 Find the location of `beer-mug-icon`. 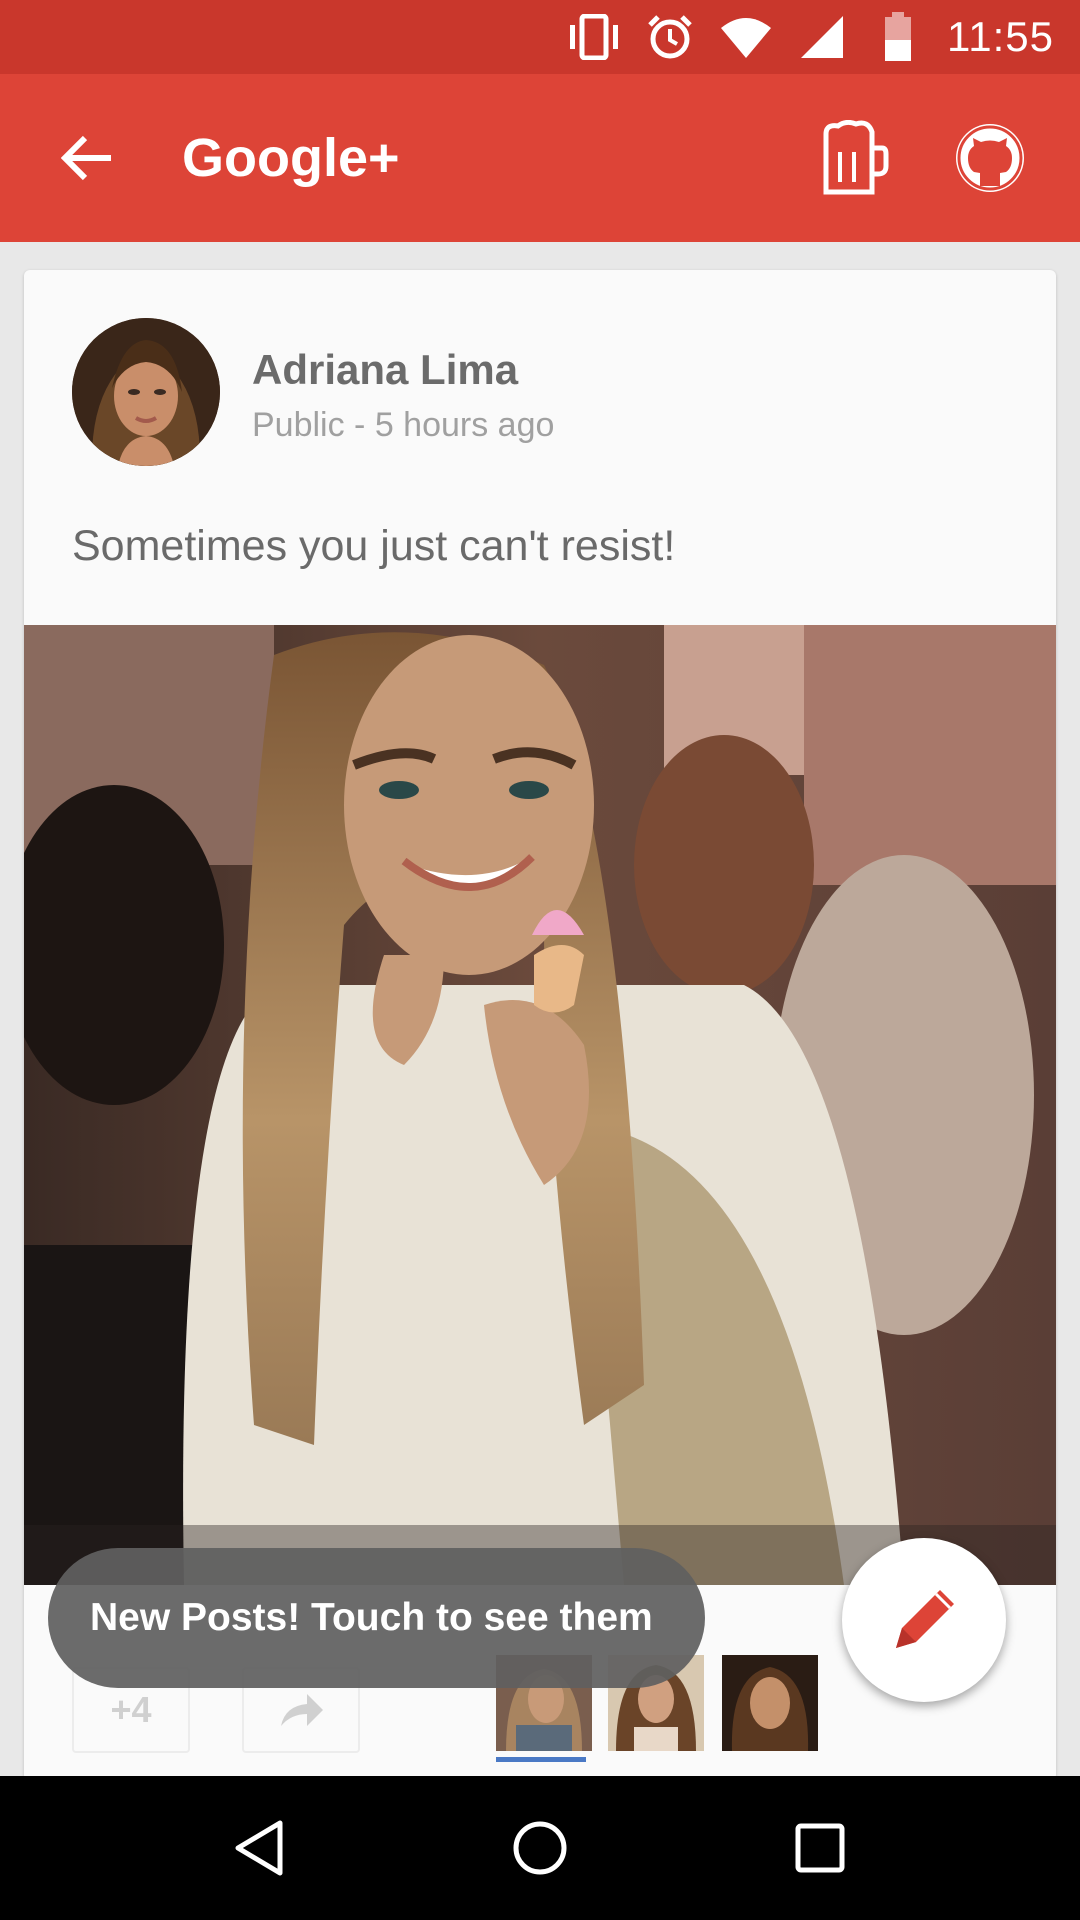

beer-mug-icon is located at coordinates (855, 158).